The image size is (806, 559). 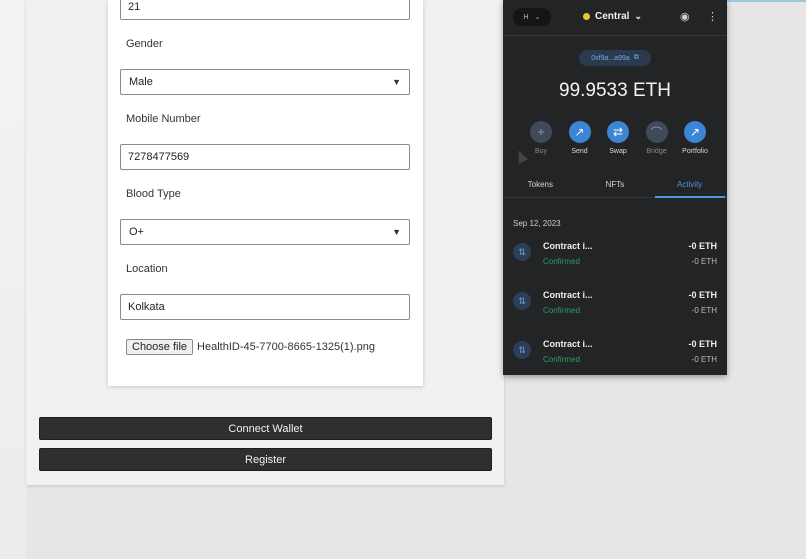 What do you see at coordinates (265, 10) in the screenshot?
I see `age-input` at bounding box center [265, 10].